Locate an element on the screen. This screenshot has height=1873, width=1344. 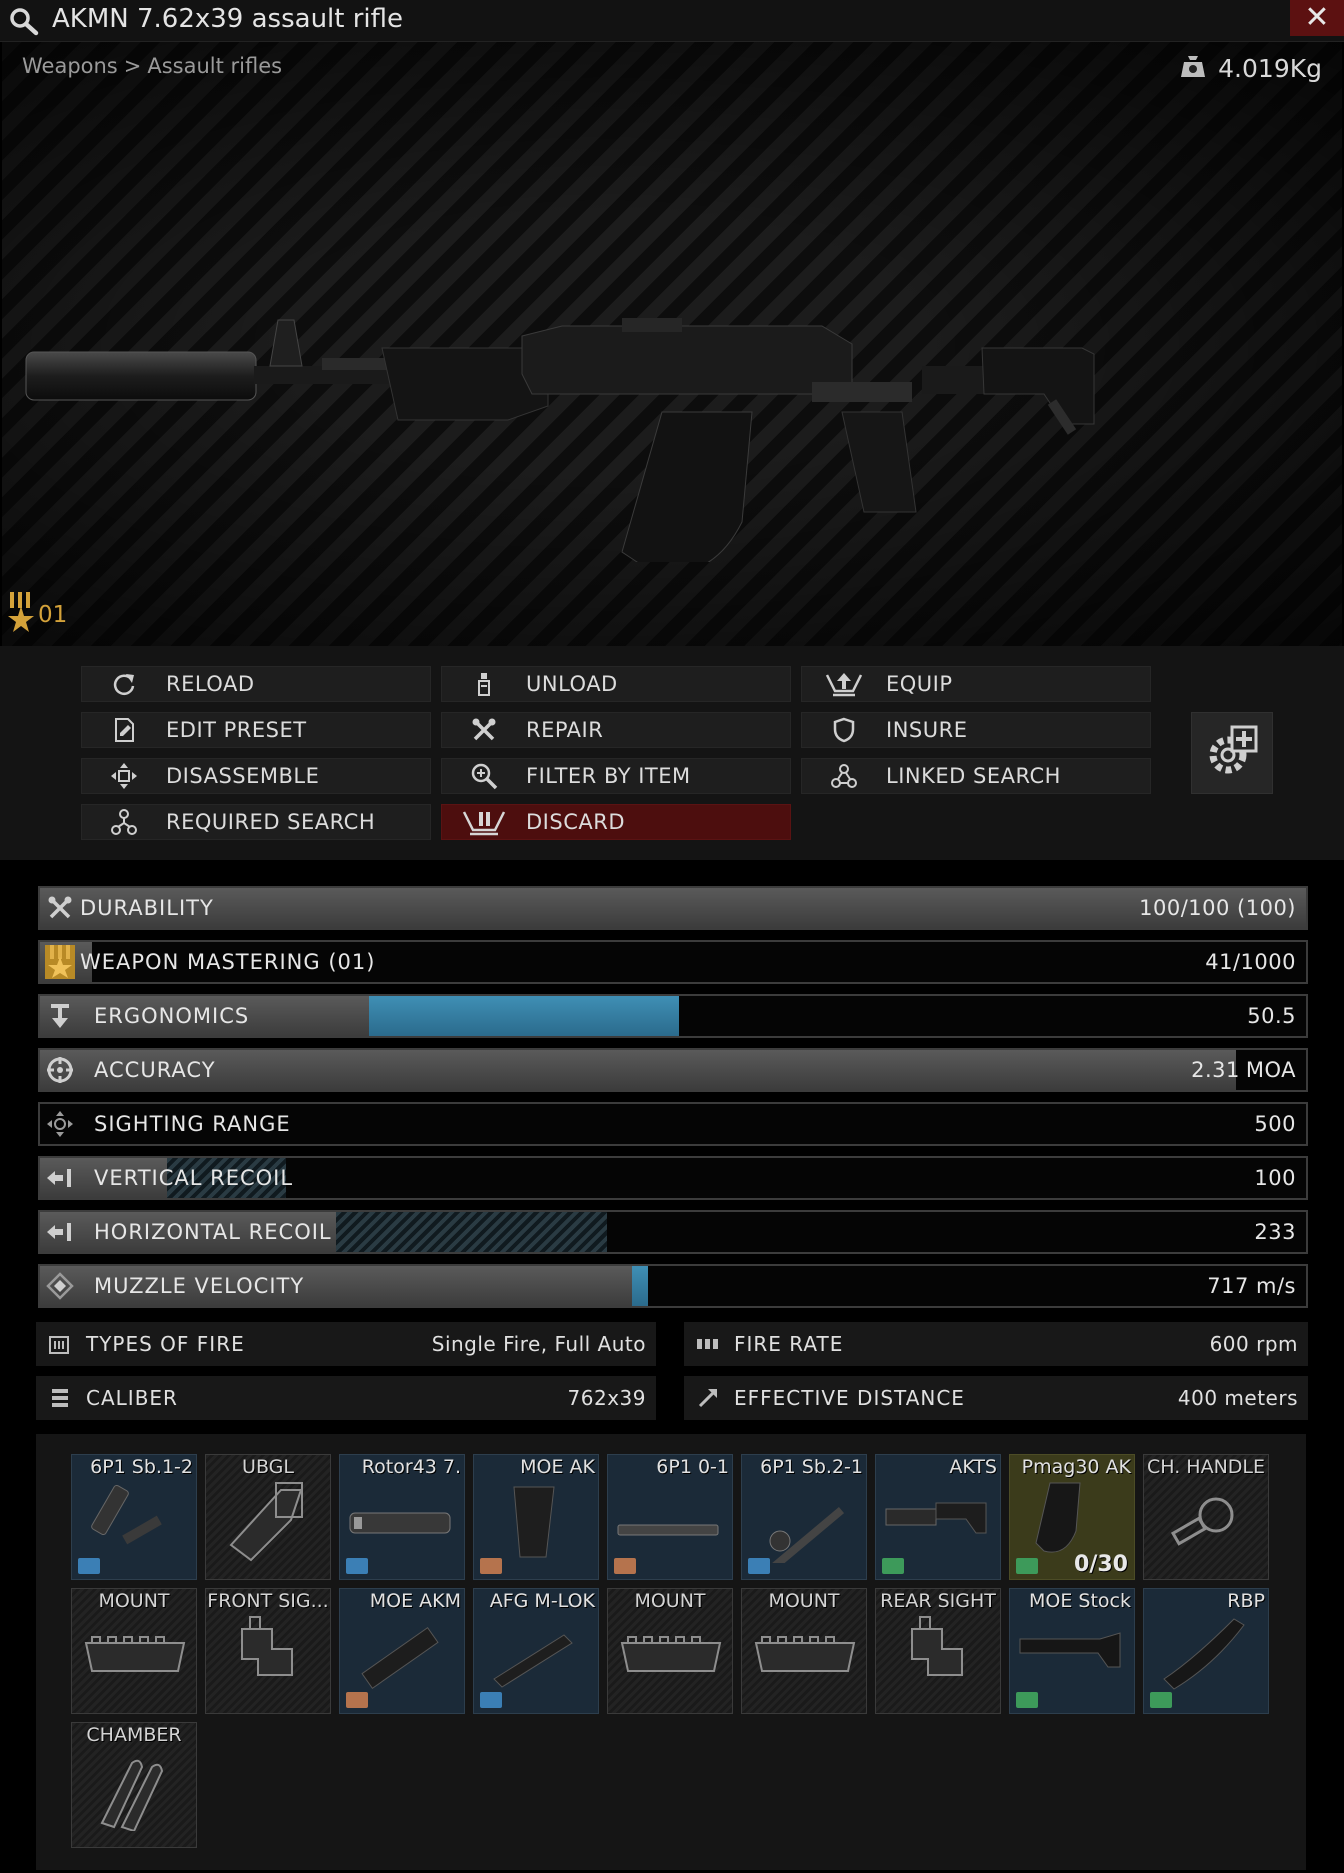
sighting-icon is located at coordinates (60, 1124).